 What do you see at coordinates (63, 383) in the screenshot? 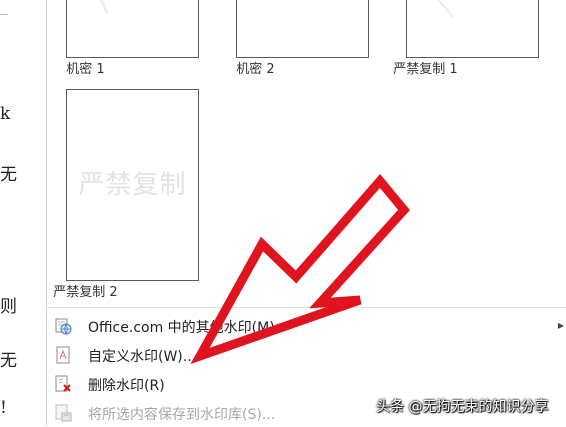
I see `remove-watermark-icon` at bounding box center [63, 383].